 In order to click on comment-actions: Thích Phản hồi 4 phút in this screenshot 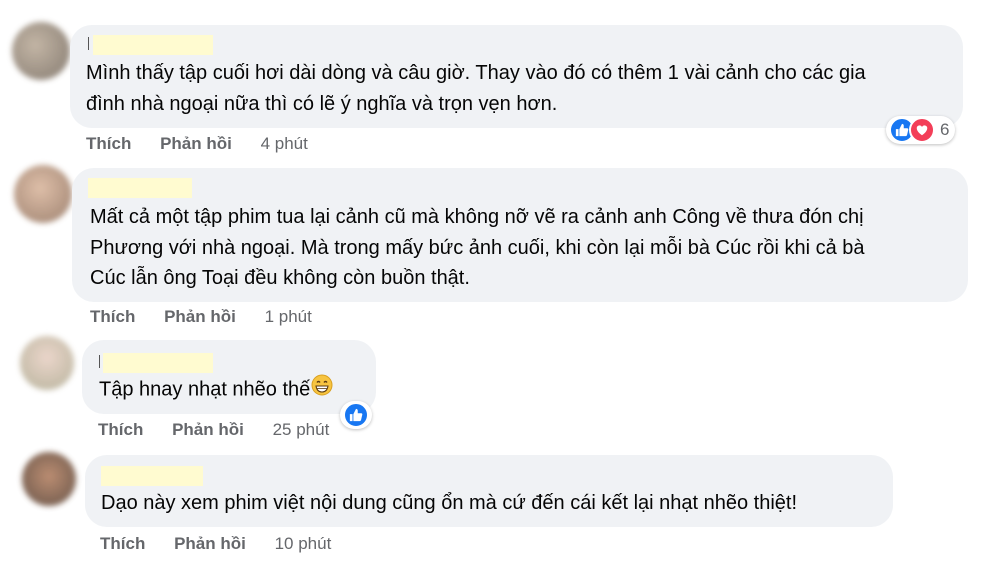, I will do `click(209, 144)`.